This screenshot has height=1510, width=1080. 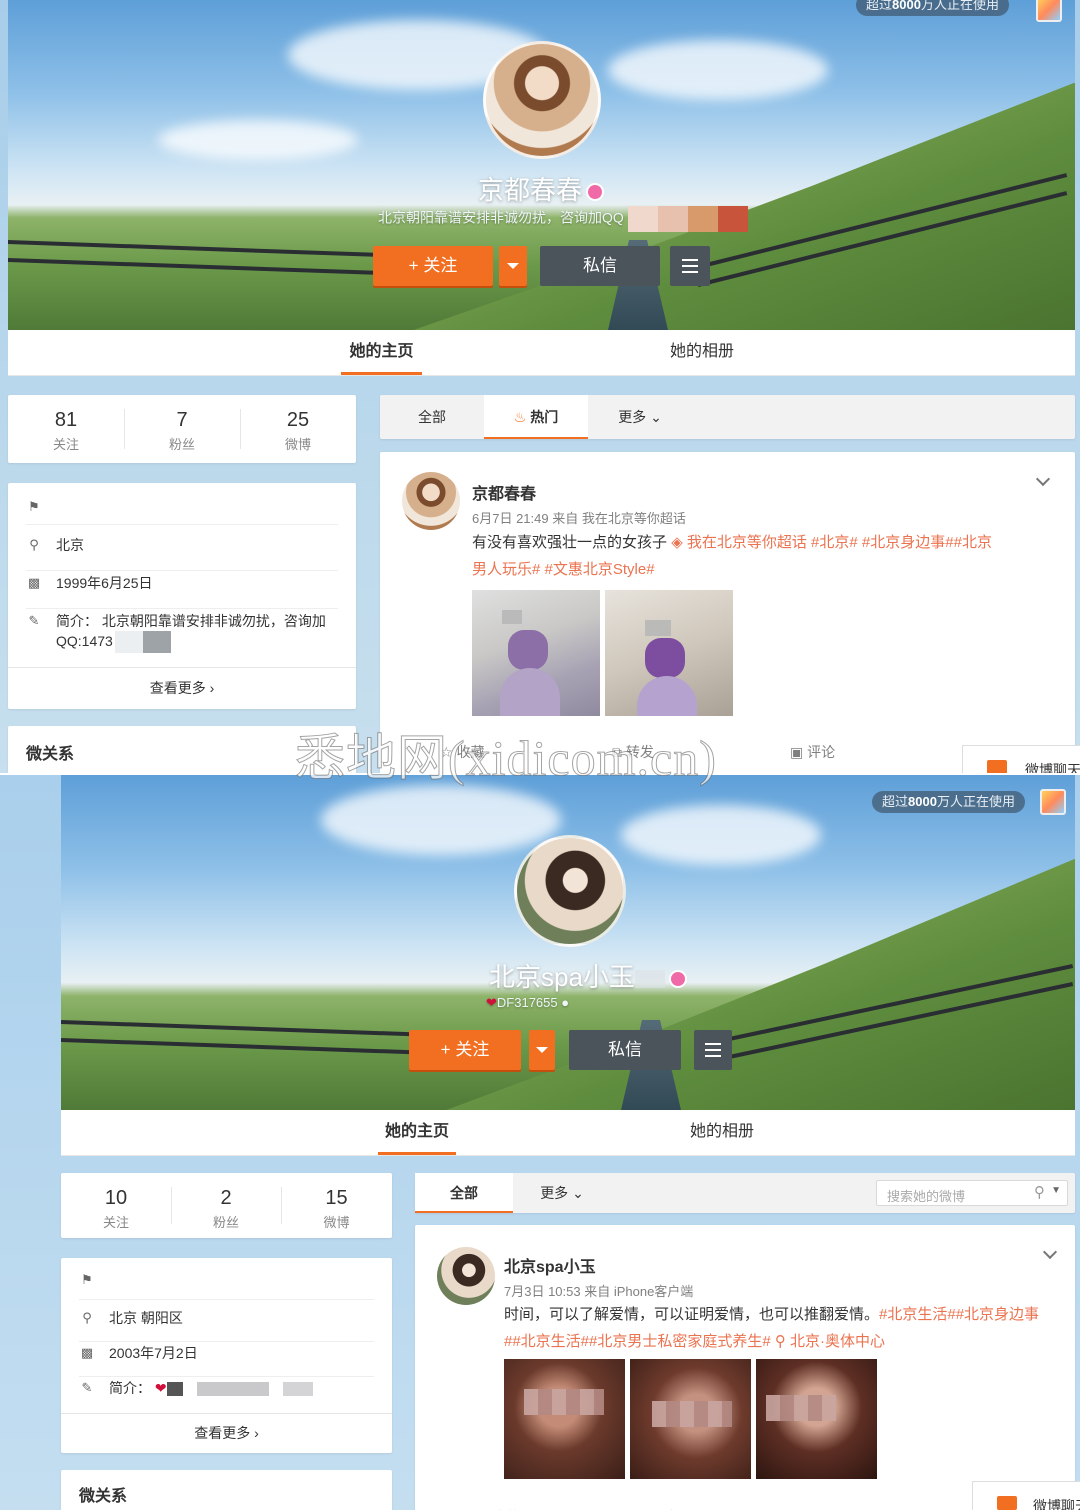 What do you see at coordinates (727, 417) in the screenshot?
I see `feed-filter-tabs: 全部 ♨ 热门 更多 ⌄` at bounding box center [727, 417].